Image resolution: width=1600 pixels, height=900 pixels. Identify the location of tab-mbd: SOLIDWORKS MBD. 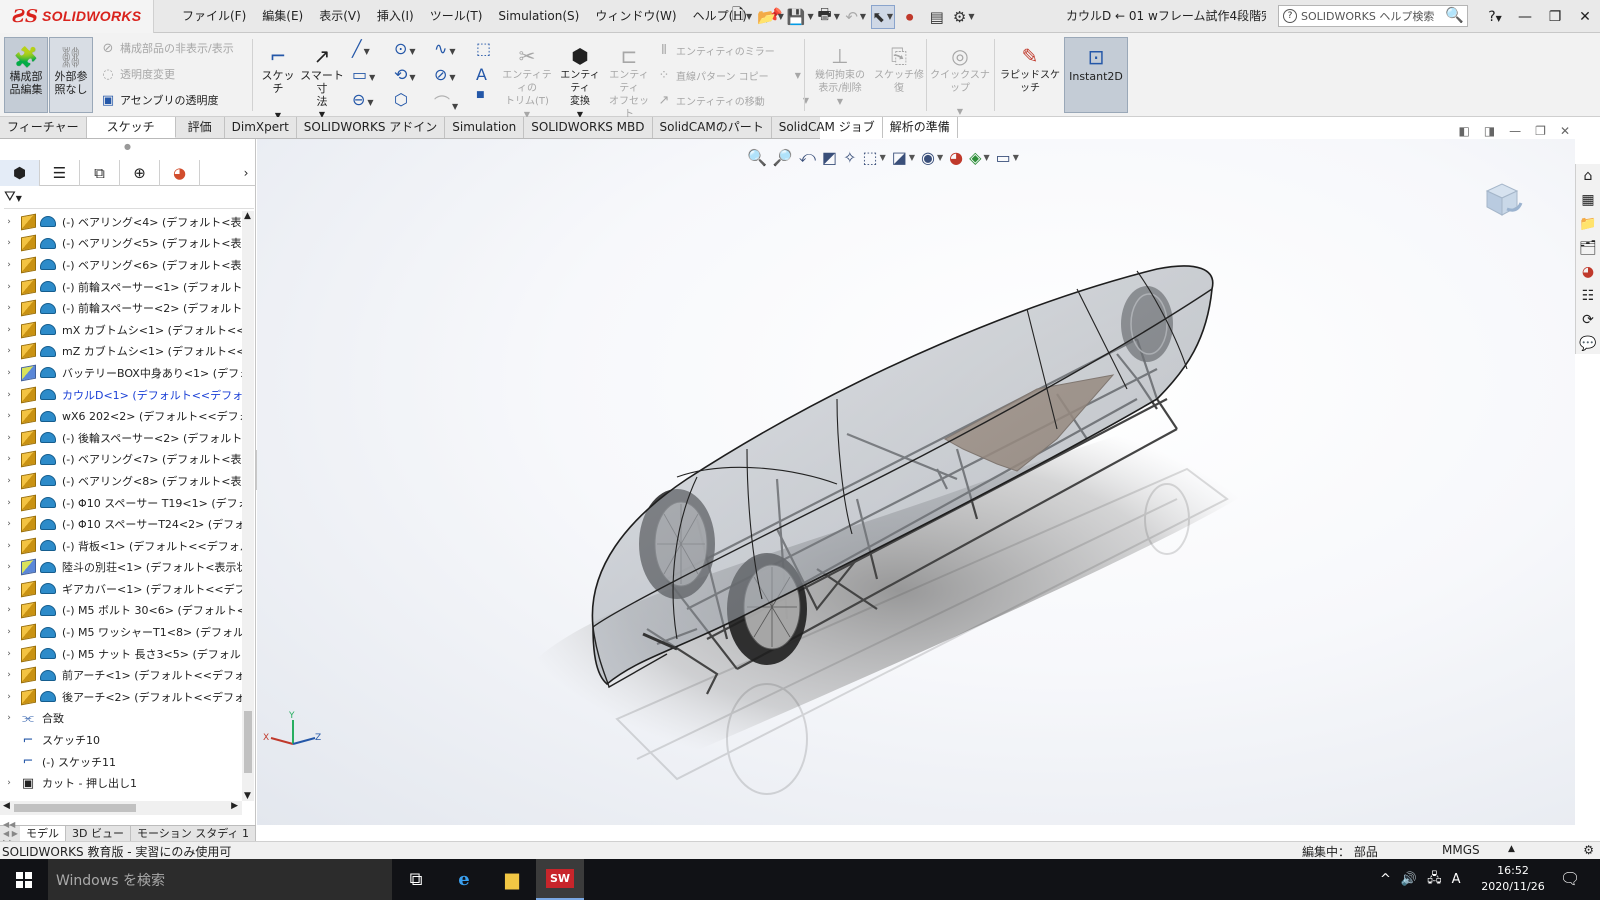
(588, 127).